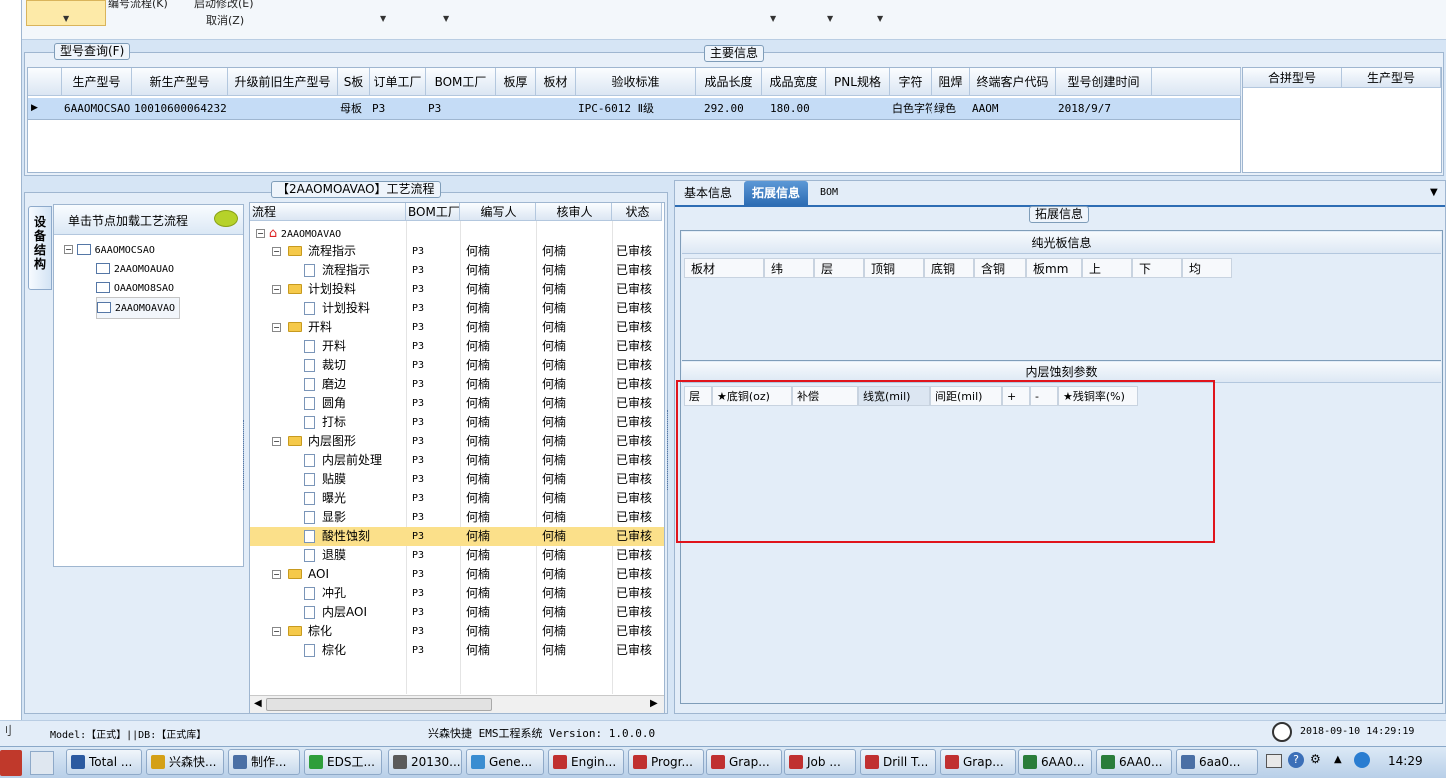 This screenshot has height=778, width=1446. Describe the element at coordinates (516, 82) in the screenshot. I see `grid-column-header: 板厚` at that location.